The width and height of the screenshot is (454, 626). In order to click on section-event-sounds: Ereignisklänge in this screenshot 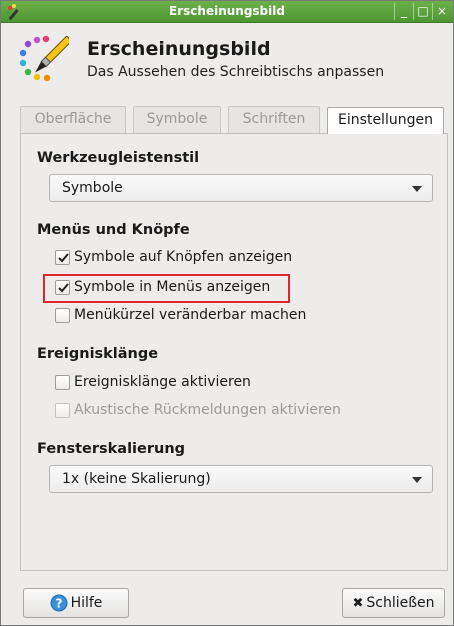, I will do `click(98, 354)`.